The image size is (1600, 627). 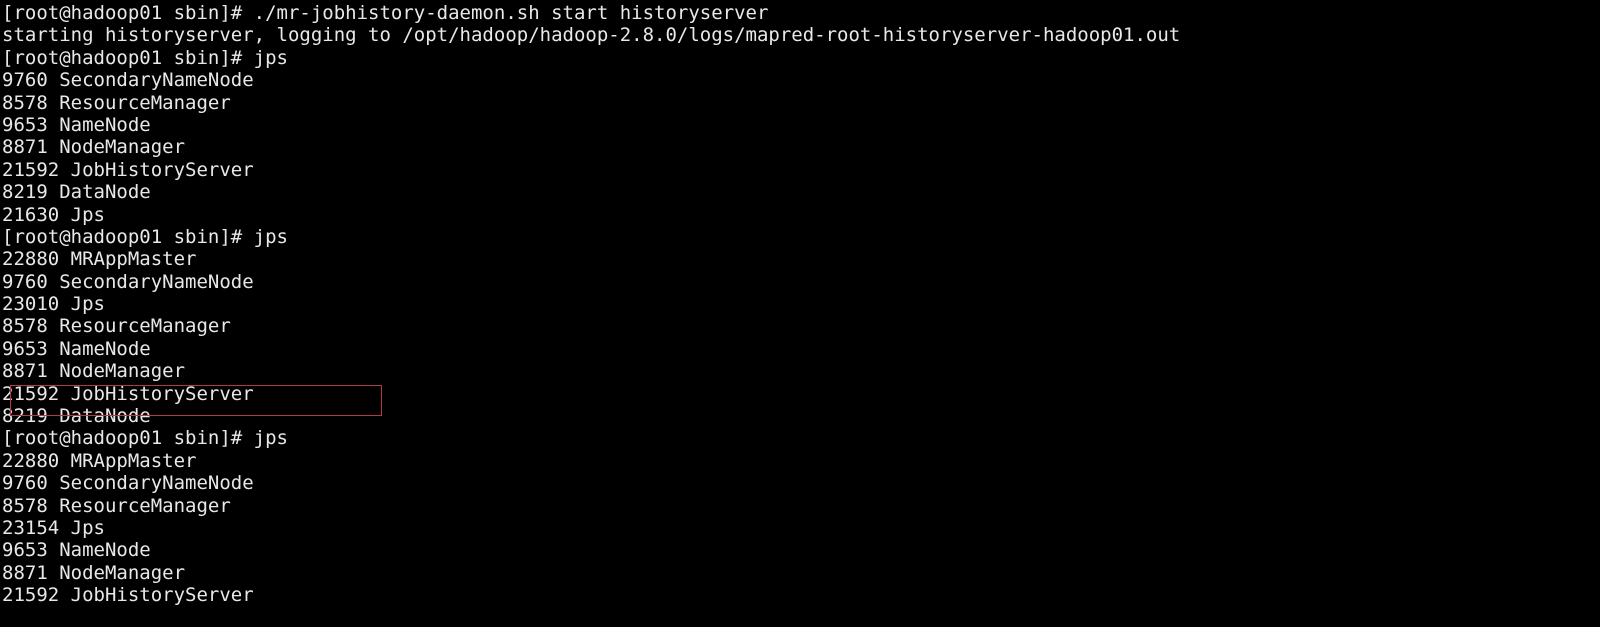 What do you see at coordinates (53, 304) in the screenshot?
I see `terminal-line: 23010 Jps` at bounding box center [53, 304].